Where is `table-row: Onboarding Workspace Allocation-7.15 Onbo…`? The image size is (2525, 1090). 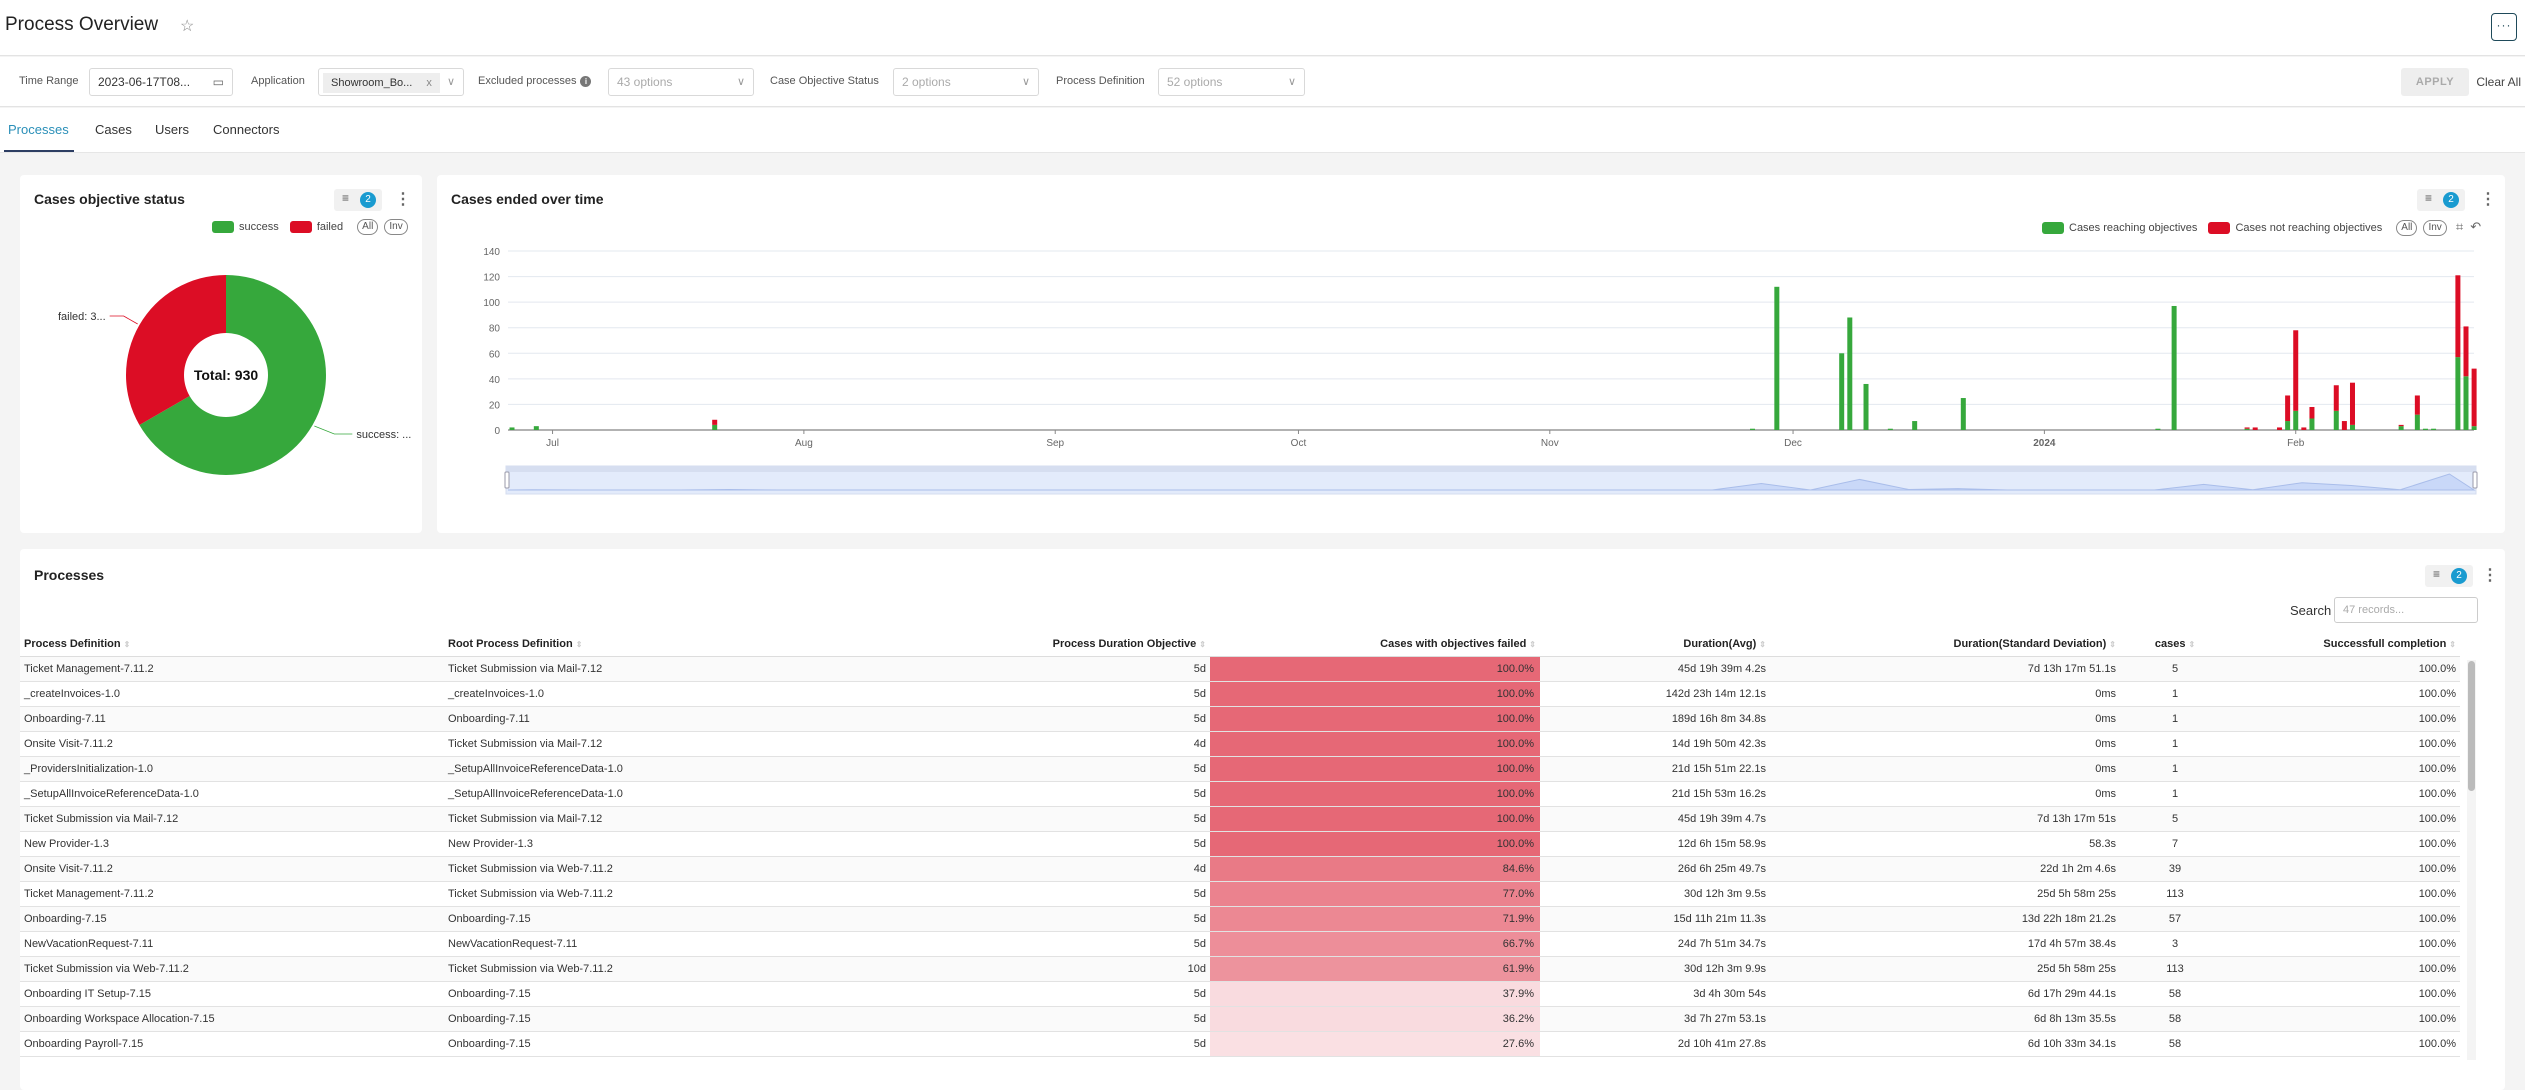
table-row: Onboarding Workspace Allocation-7.15 Onbo… is located at coordinates (1240, 1019).